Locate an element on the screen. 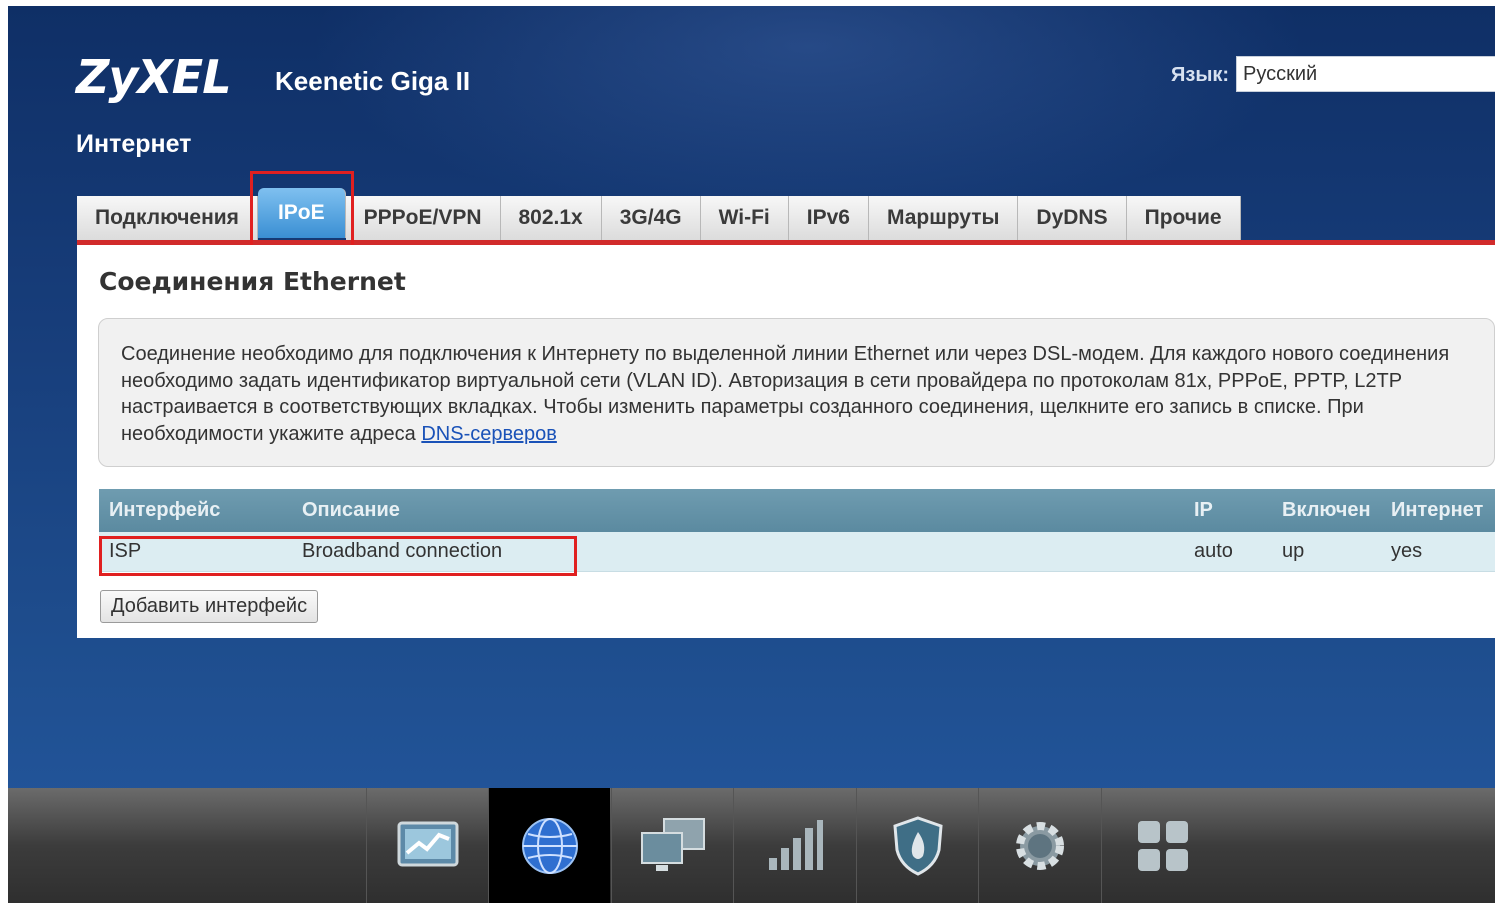 The height and width of the screenshot is (903, 1495). highlight-box-row is located at coordinates (338, 556).